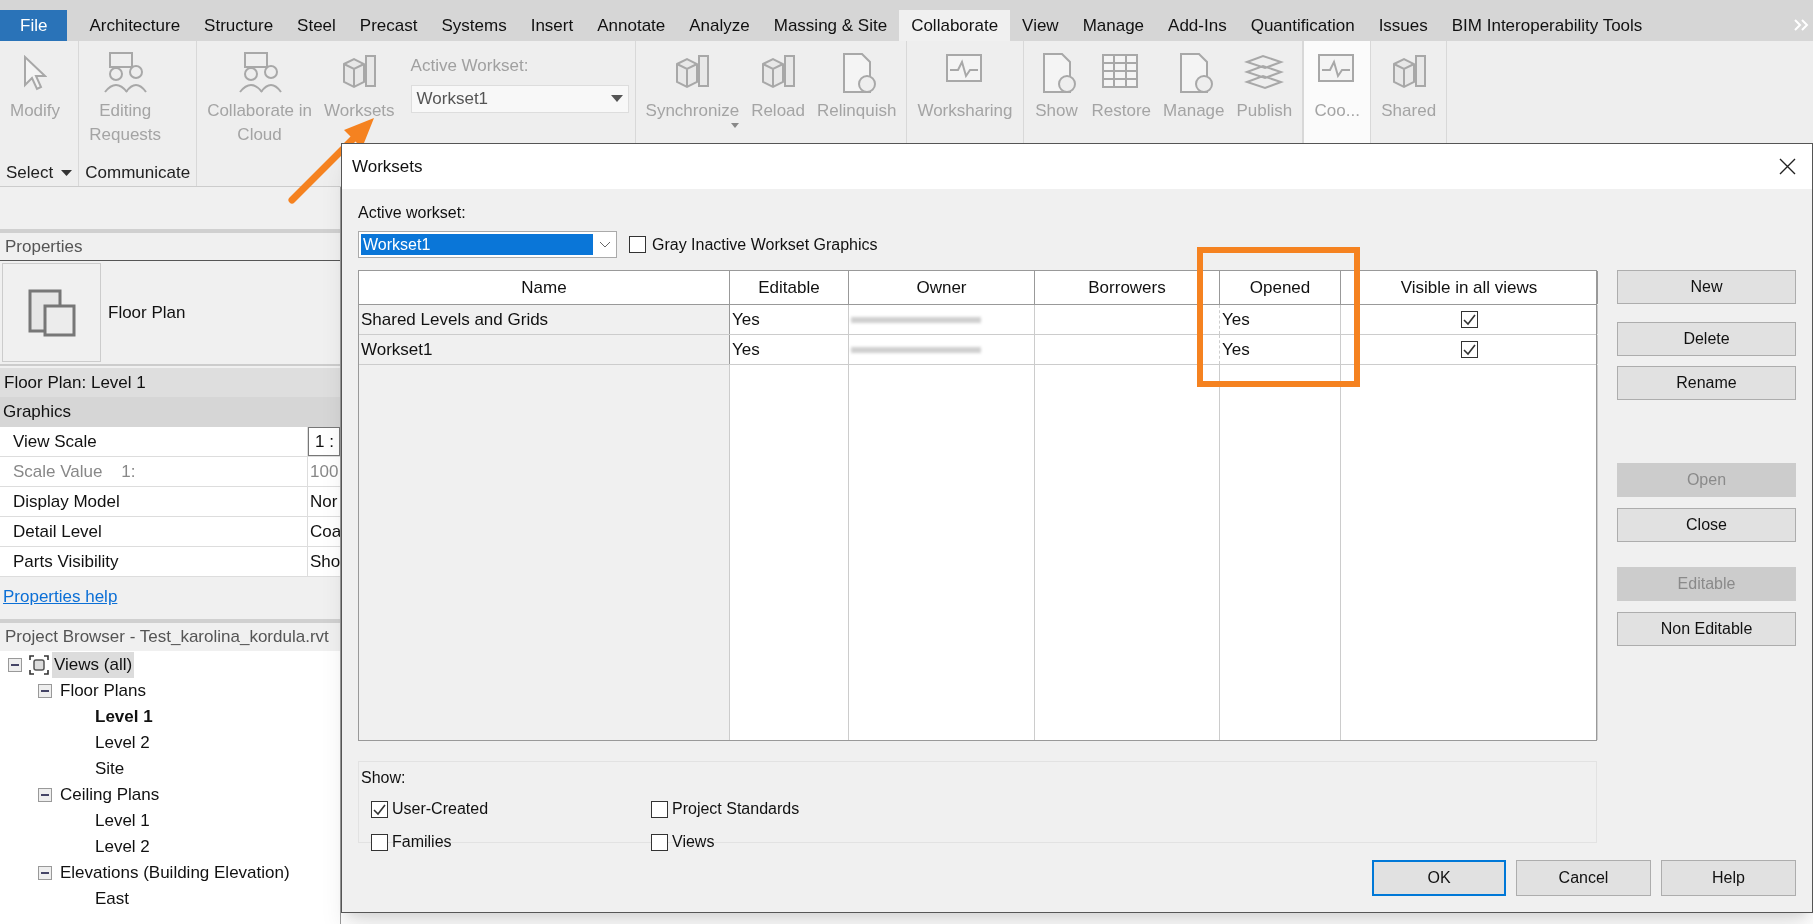  What do you see at coordinates (470, 66) in the screenshot?
I see `active-workset-label: Active Workset:` at bounding box center [470, 66].